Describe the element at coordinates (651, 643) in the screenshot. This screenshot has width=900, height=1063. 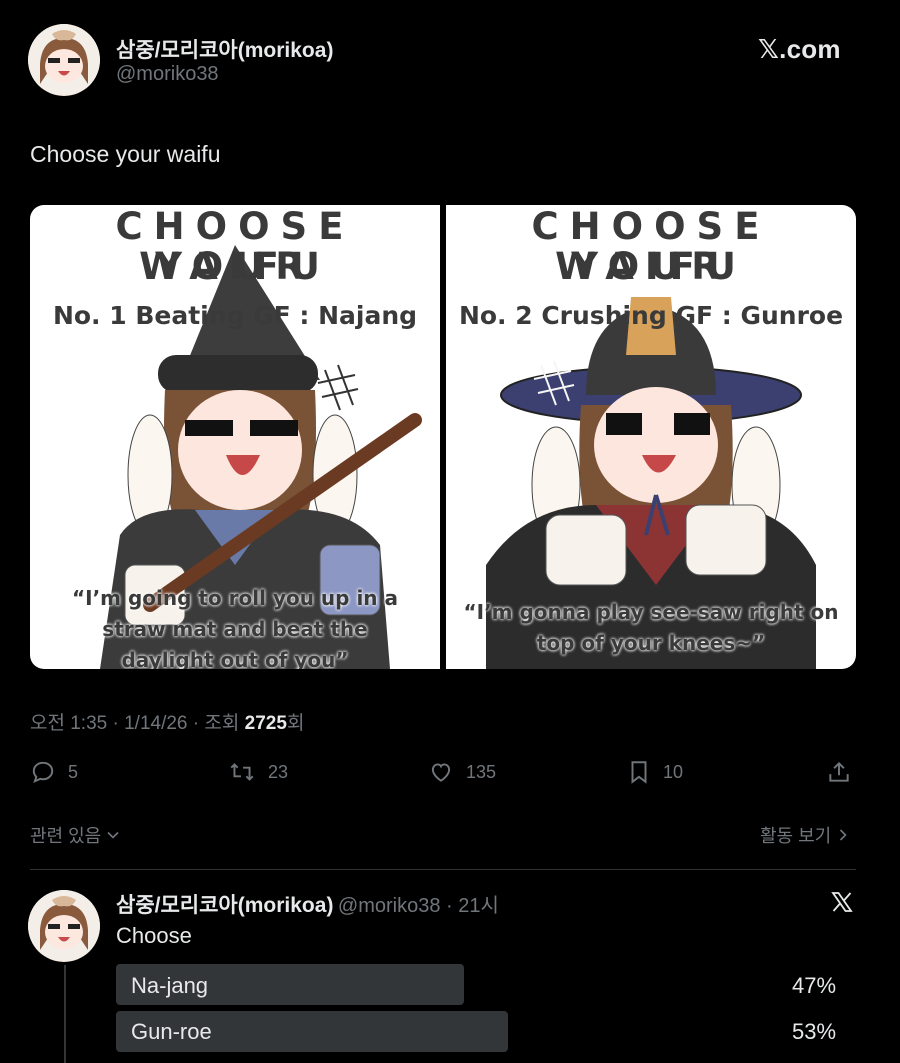
I see `panel-quote-line2: top of your knees~”` at that location.